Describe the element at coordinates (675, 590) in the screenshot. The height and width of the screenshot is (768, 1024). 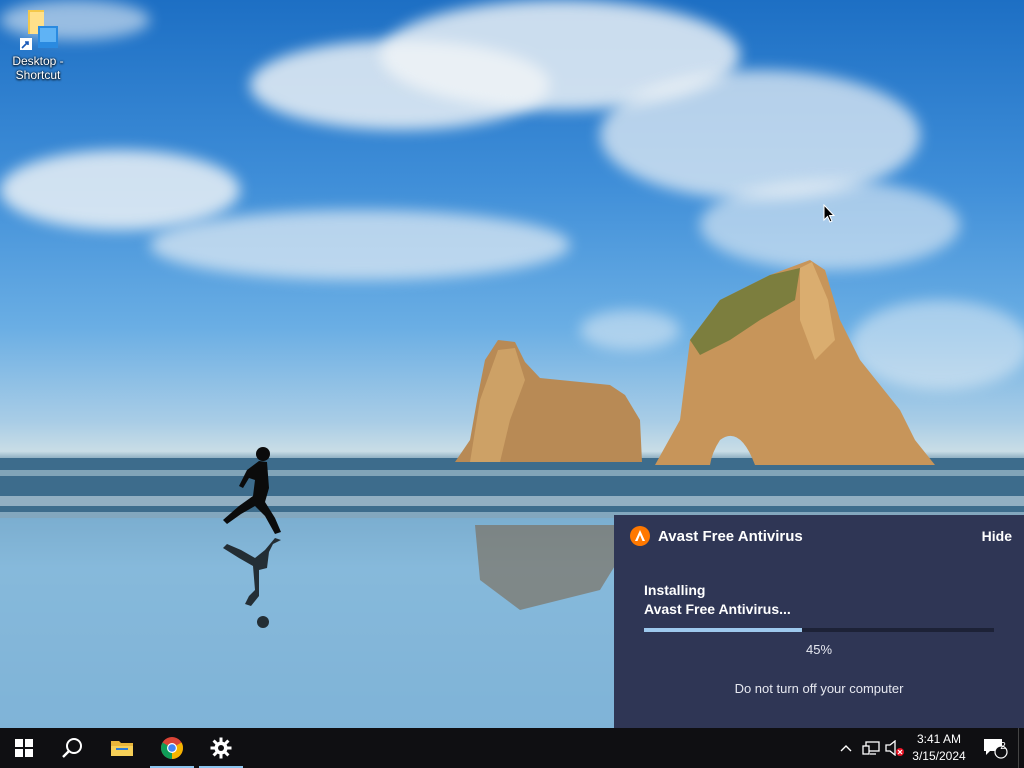
I see `install-status-line1: Installing` at that location.